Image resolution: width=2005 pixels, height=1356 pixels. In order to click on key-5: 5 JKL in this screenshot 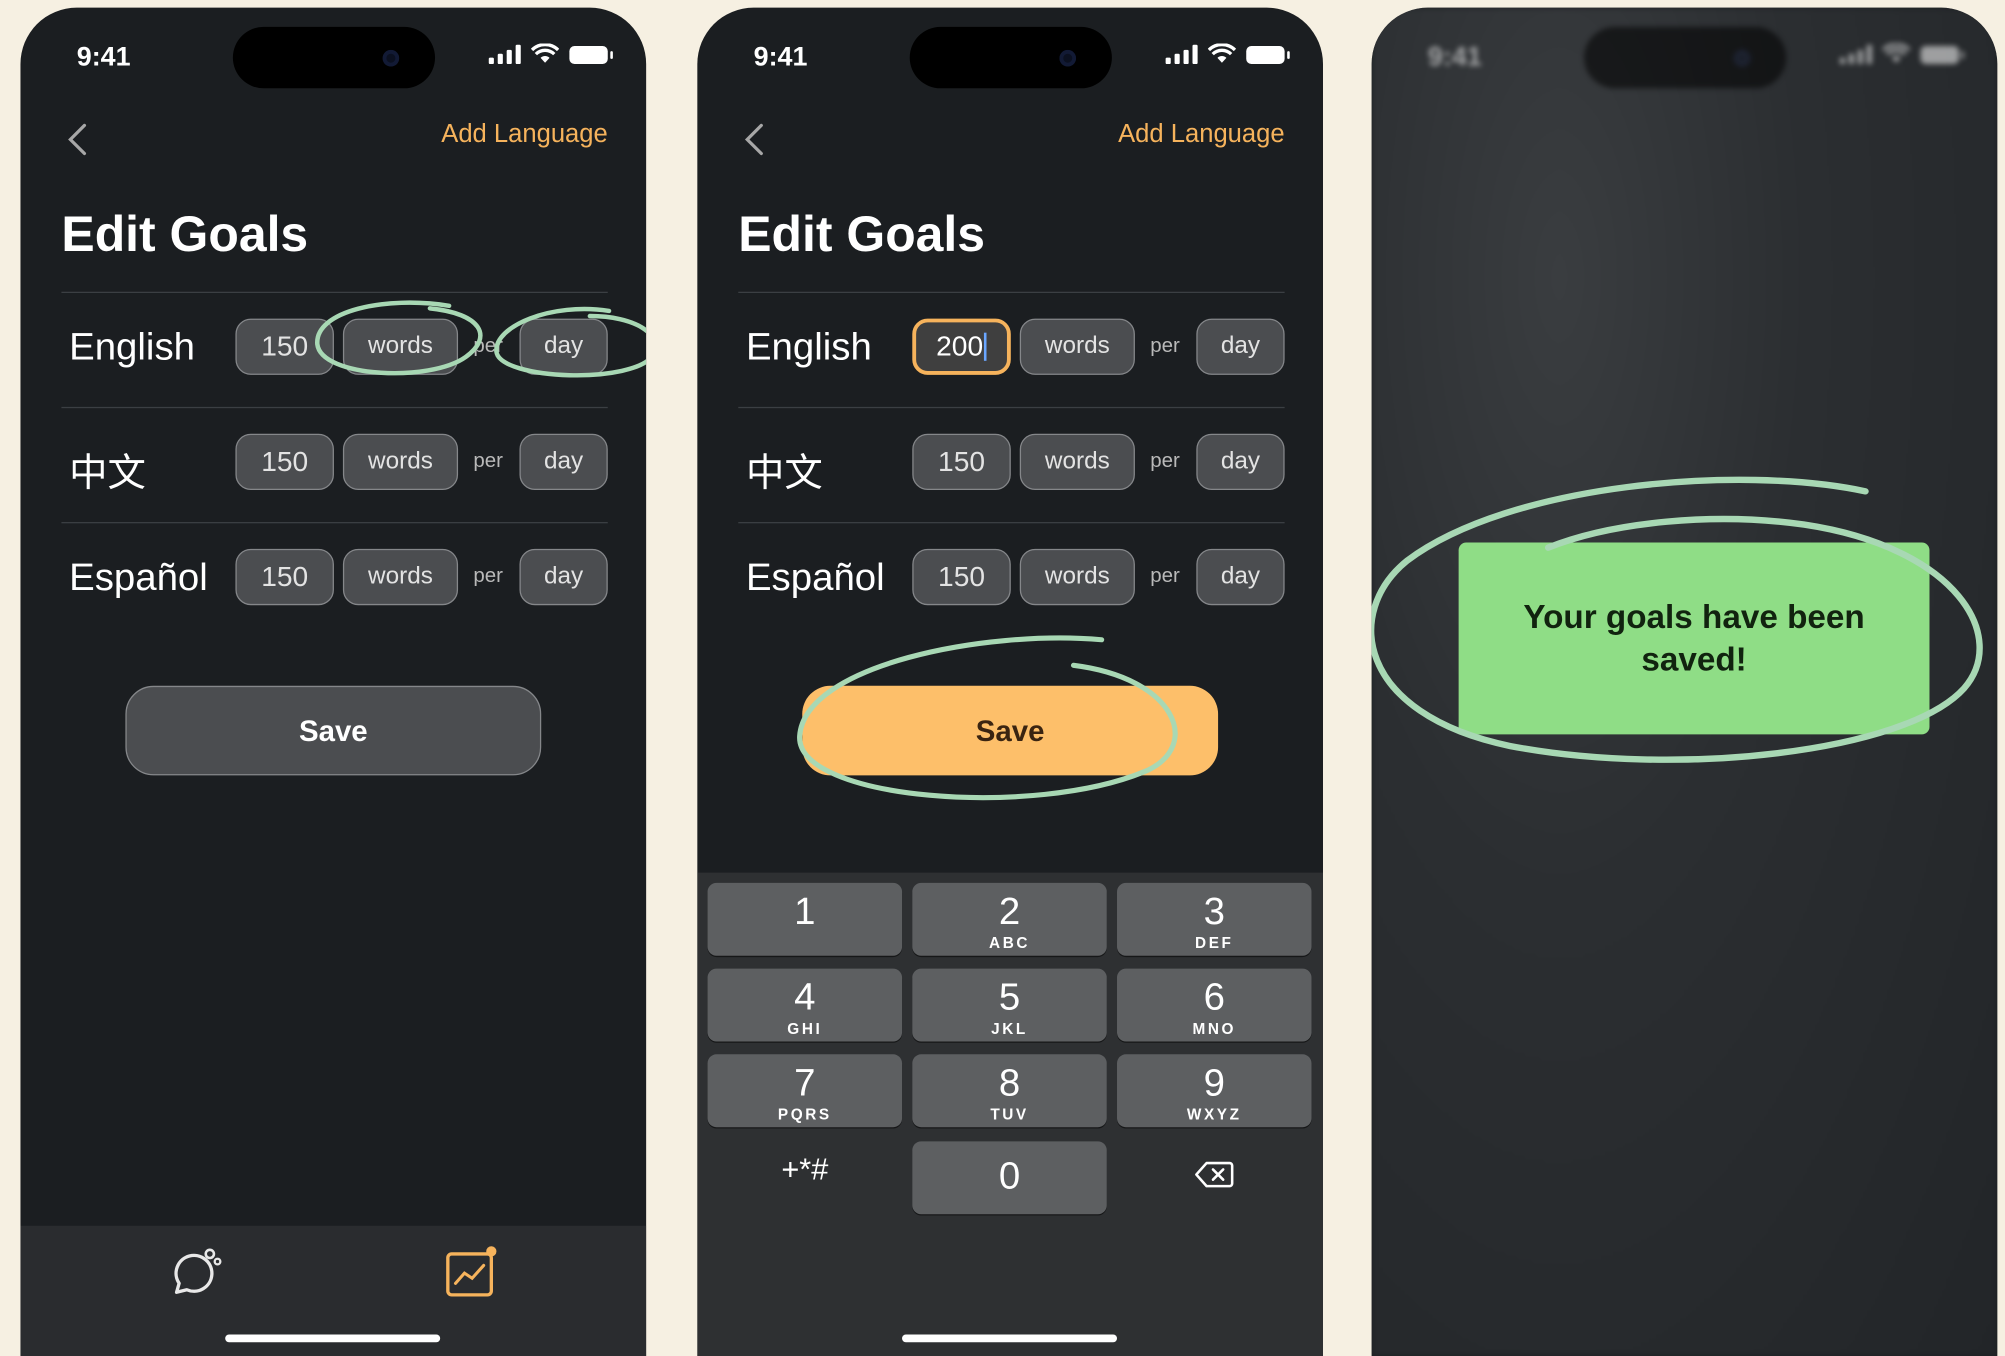, I will do `click(1009, 1005)`.